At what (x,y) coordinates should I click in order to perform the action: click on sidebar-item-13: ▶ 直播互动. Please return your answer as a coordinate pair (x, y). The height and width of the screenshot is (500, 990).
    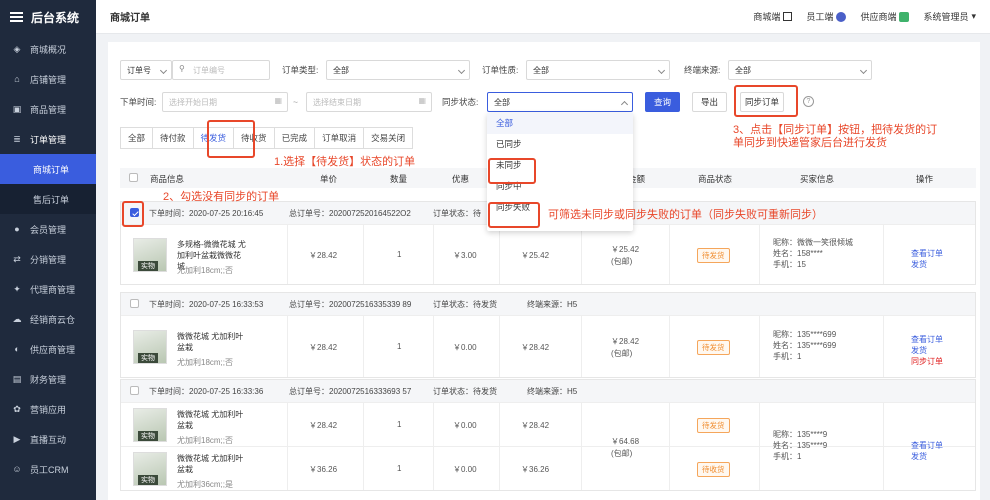
    Looking at the image, I should click on (48, 439).